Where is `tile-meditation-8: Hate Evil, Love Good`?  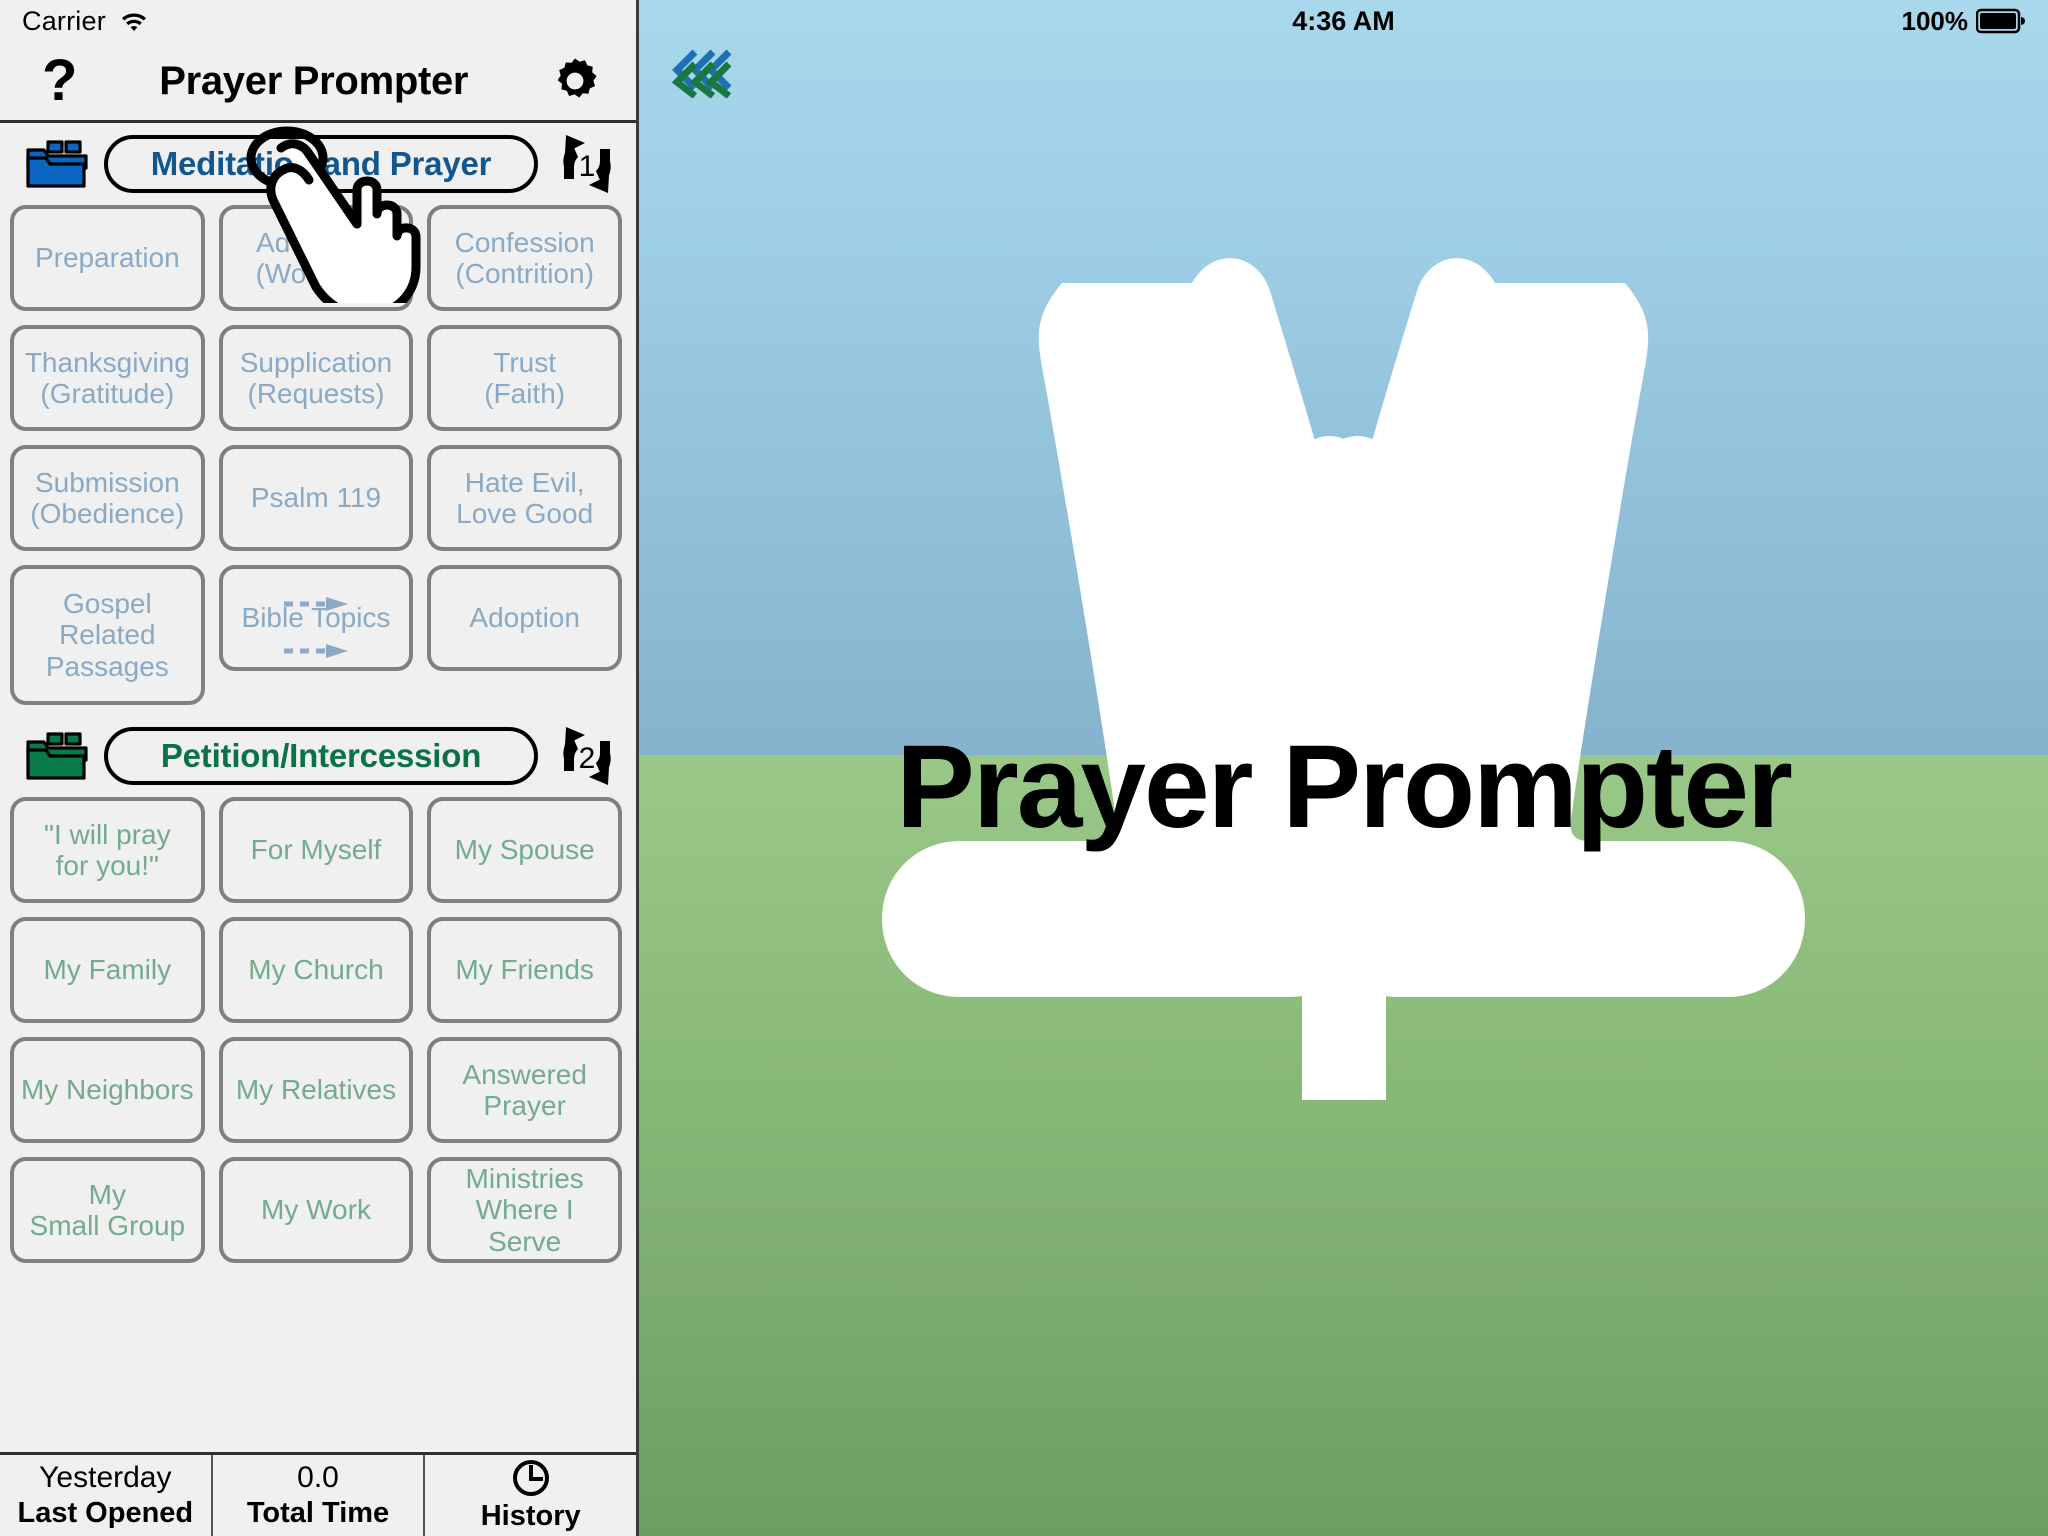 tile-meditation-8: Hate Evil, Love Good is located at coordinates (524, 498).